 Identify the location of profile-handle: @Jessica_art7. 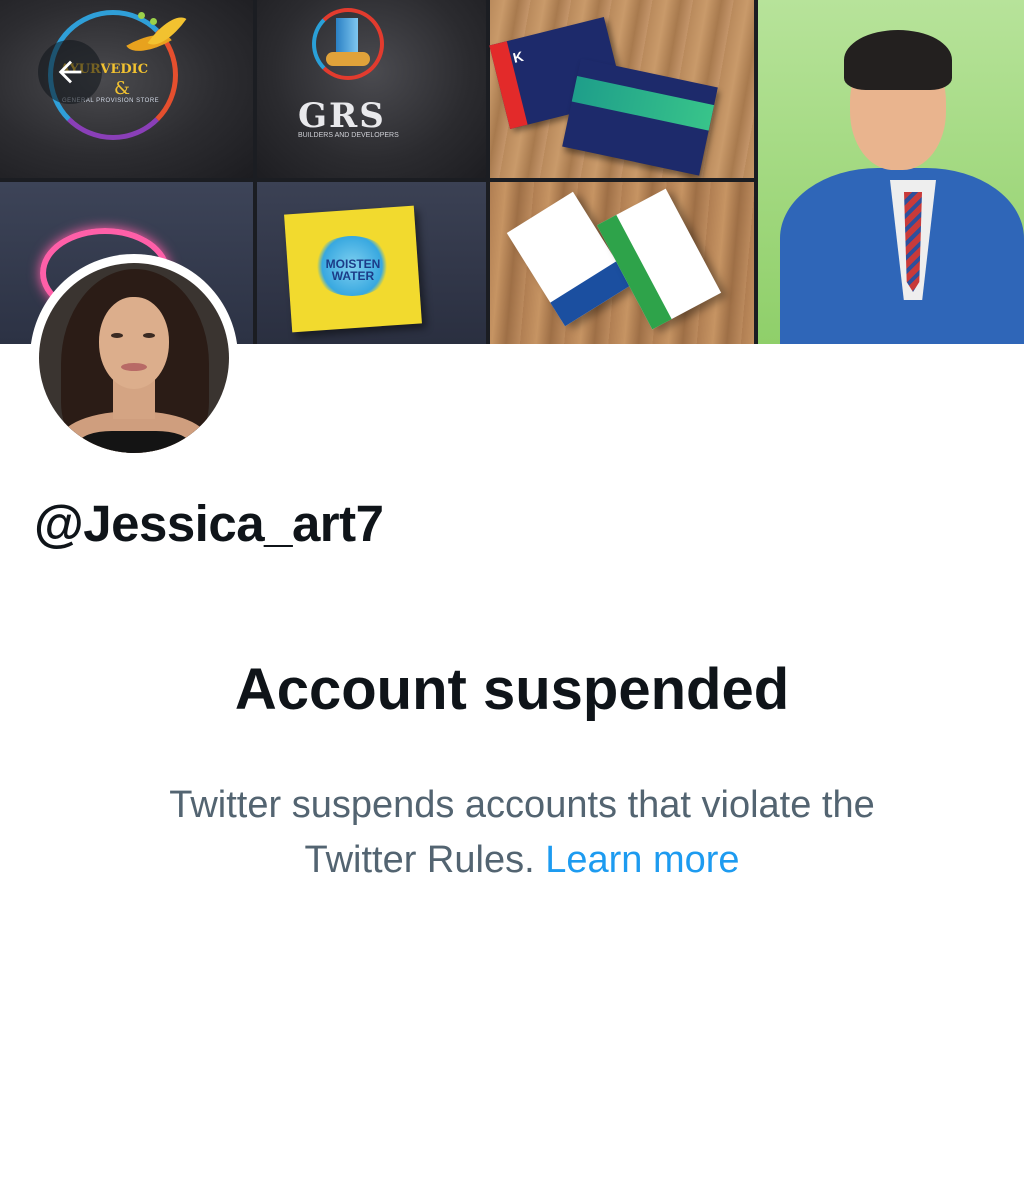
(209, 523).